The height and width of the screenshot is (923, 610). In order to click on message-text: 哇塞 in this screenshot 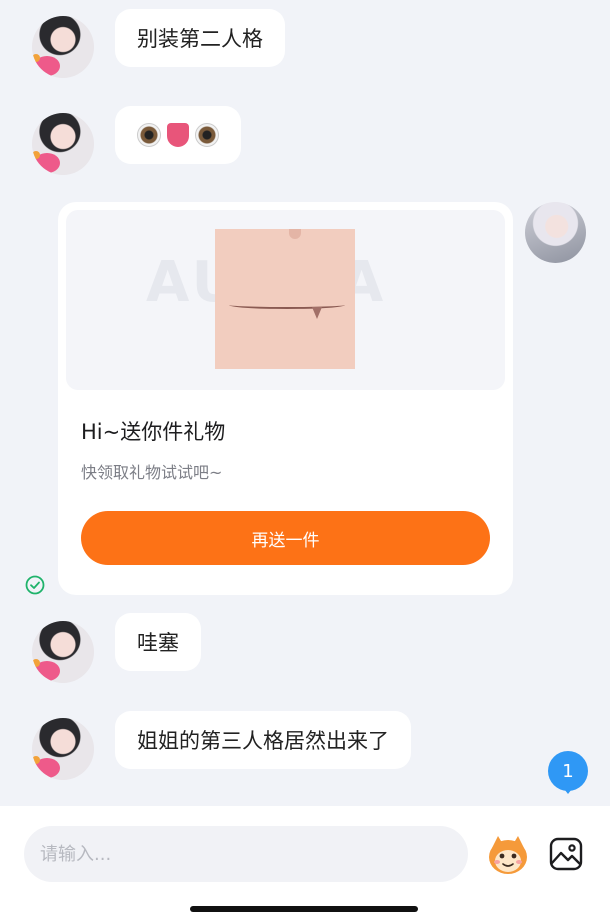, I will do `click(158, 643)`.